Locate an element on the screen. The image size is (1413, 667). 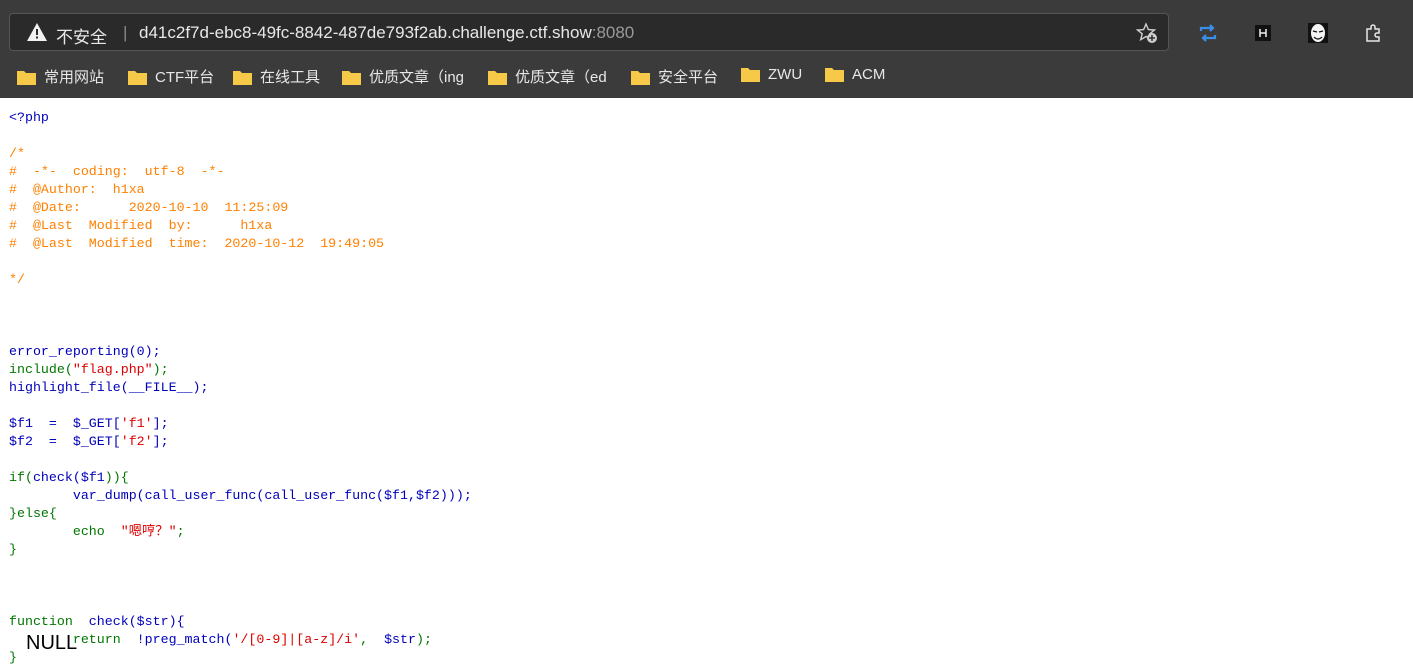
code-string: "flag.php" is located at coordinates (112, 369).